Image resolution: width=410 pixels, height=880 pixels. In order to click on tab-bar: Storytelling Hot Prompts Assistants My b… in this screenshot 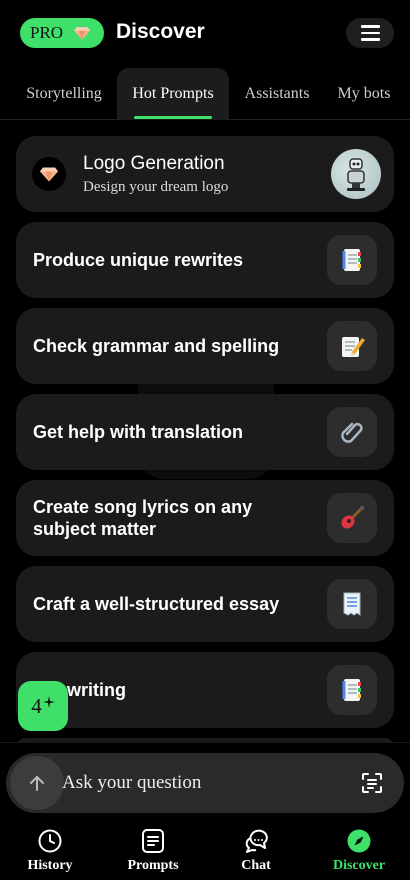, I will do `click(205, 94)`.